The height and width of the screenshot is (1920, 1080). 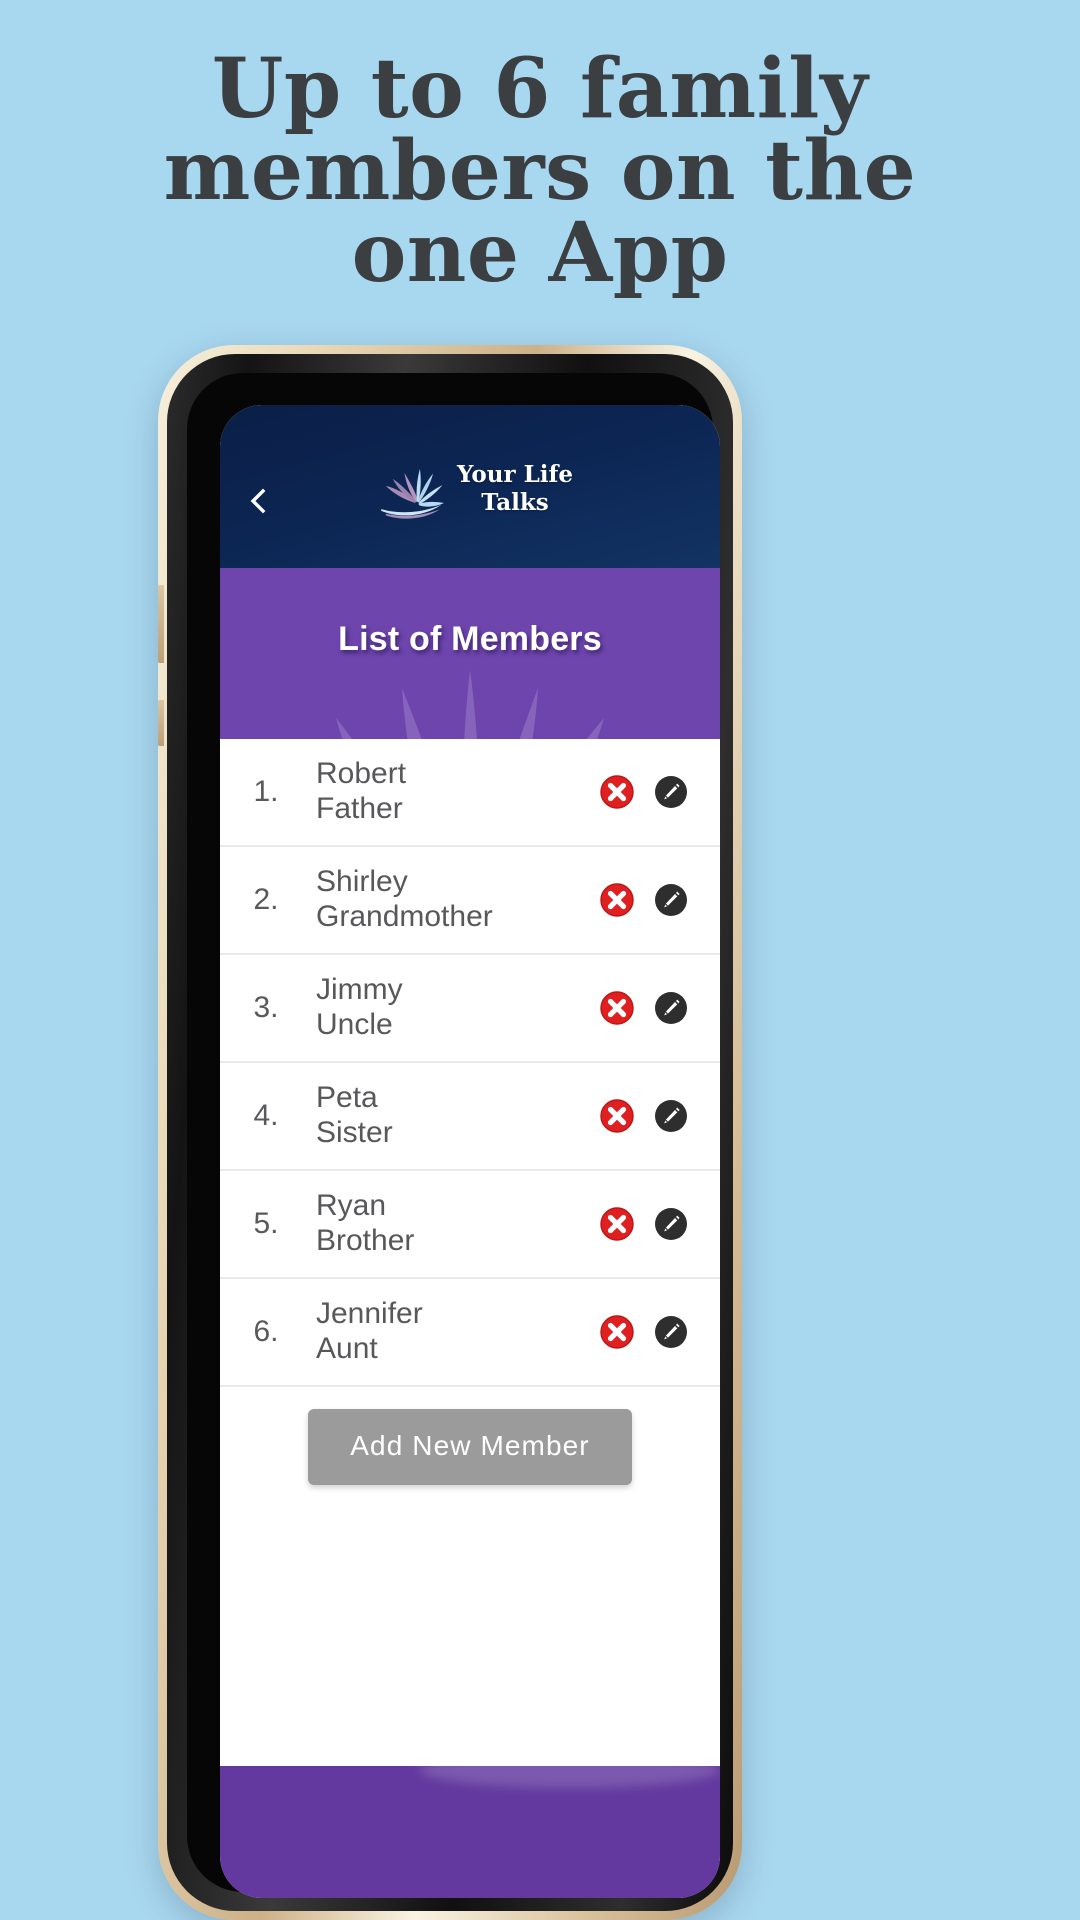 I want to click on member-row-text: Robert Father, so click(x=456, y=792).